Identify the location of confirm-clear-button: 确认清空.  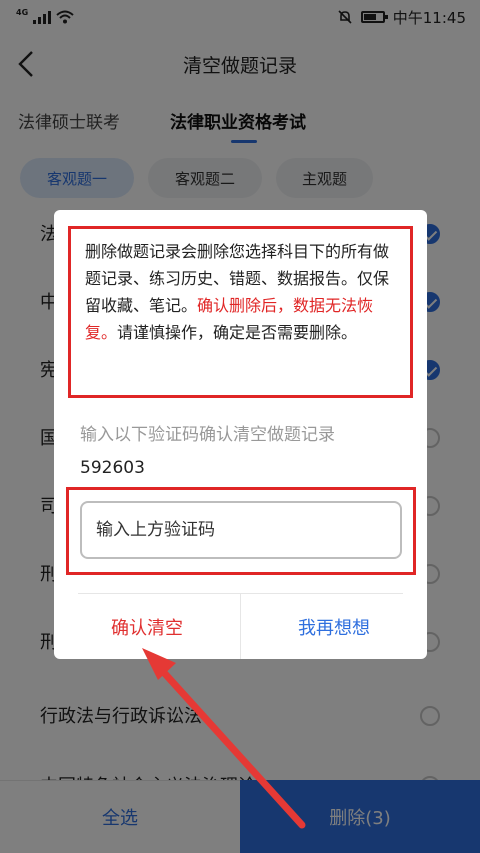
(147, 626).